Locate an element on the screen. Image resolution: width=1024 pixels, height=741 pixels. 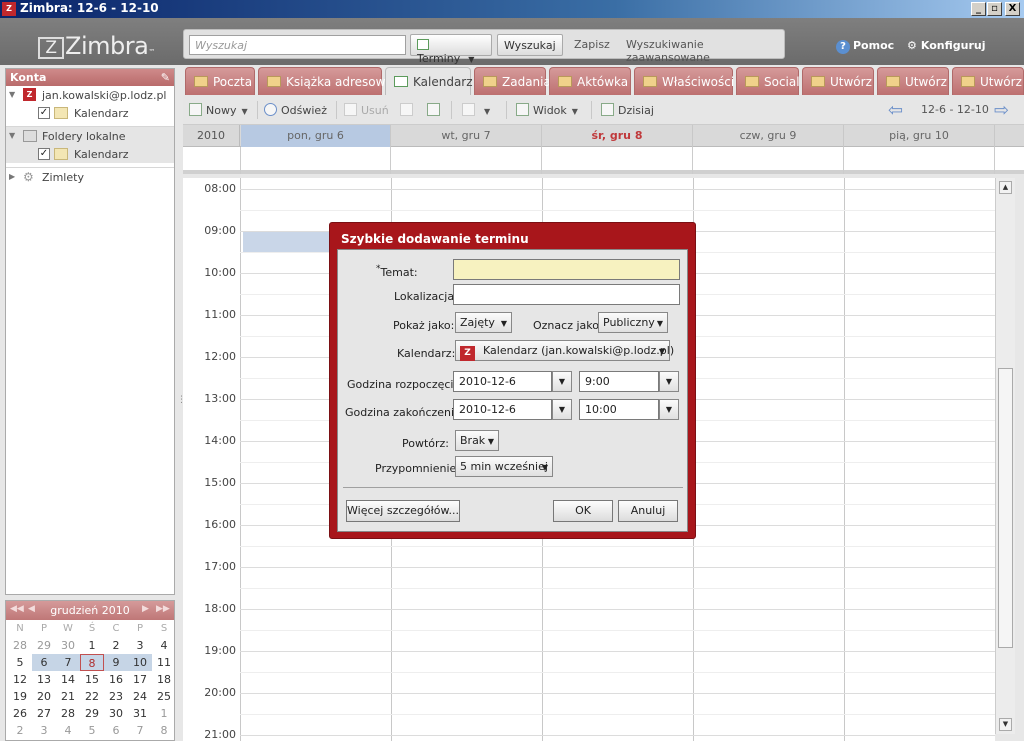
start-date-input: 2010-12-6 is located at coordinates (502, 381).